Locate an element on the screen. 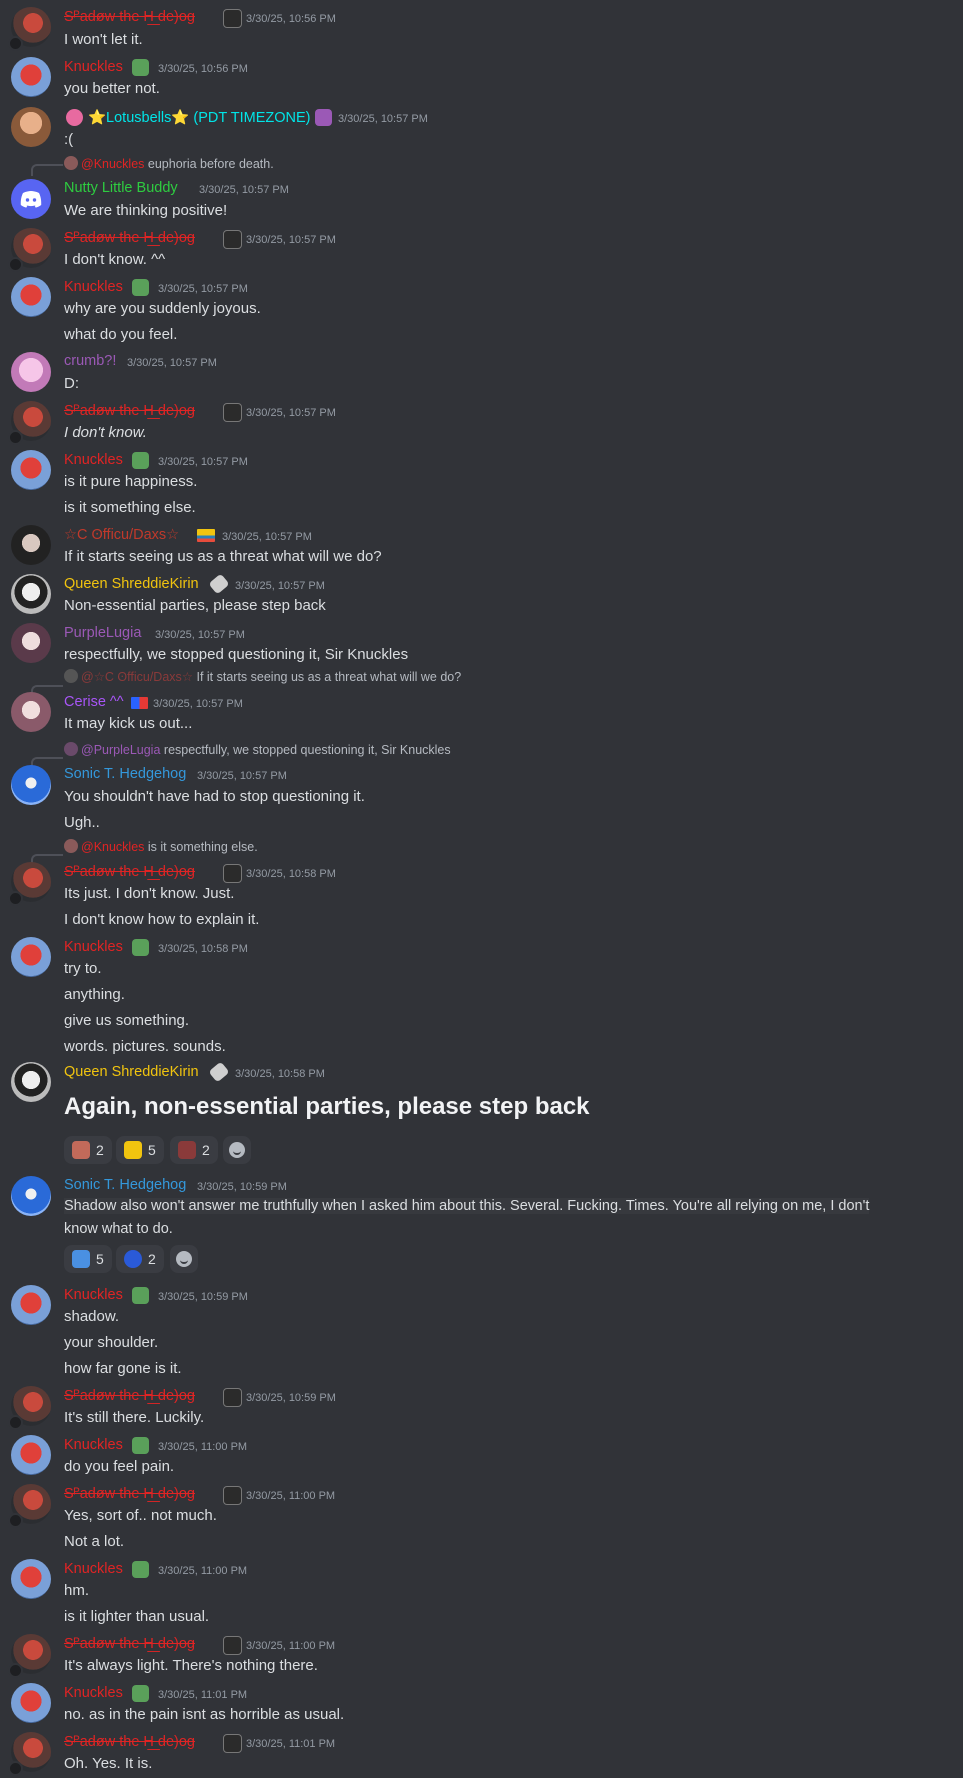  username: Cerise ^^ is located at coordinates (94, 702).